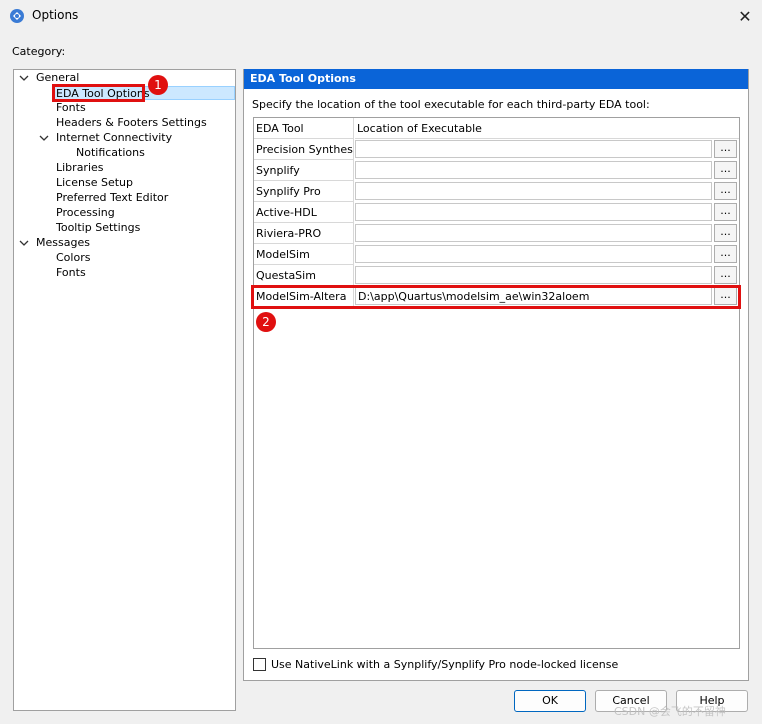 The width and height of the screenshot is (762, 724). Describe the element at coordinates (304, 170) in the screenshot. I see `tool-name-cell: Synplify` at that location.